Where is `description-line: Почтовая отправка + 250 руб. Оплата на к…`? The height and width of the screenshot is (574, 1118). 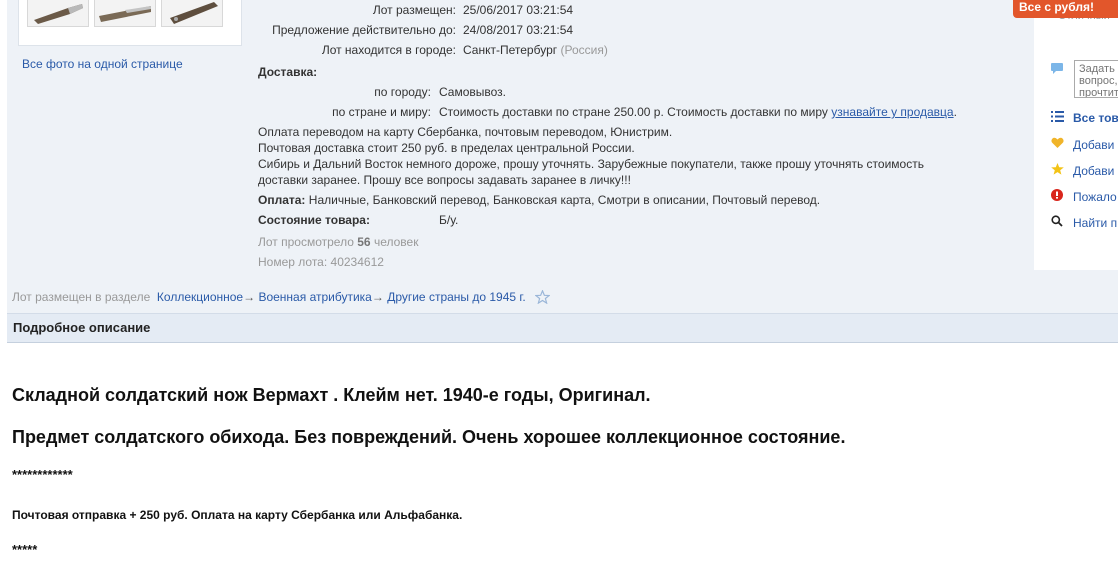 description-line: Почтовая отправка + 250 руб. Оплата на к… is located at coordinates (237, 515).